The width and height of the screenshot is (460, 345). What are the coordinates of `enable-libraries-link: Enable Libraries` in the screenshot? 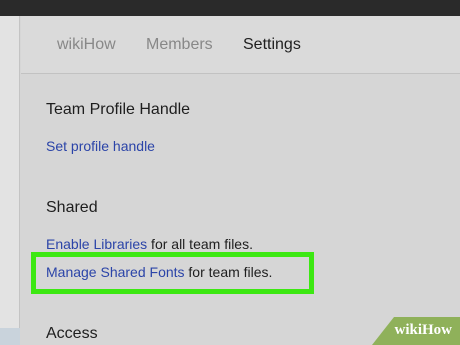 It's located at (96, 244).